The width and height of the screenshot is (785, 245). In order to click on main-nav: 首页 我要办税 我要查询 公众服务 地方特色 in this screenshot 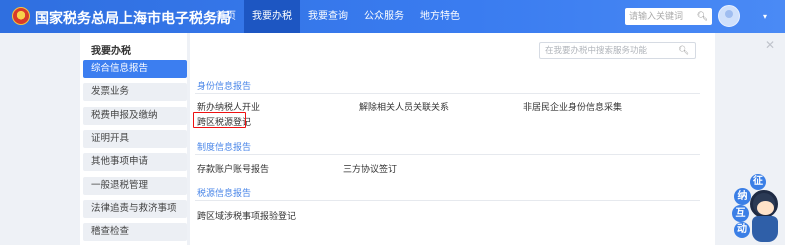, I will do `click(338, 16)`.